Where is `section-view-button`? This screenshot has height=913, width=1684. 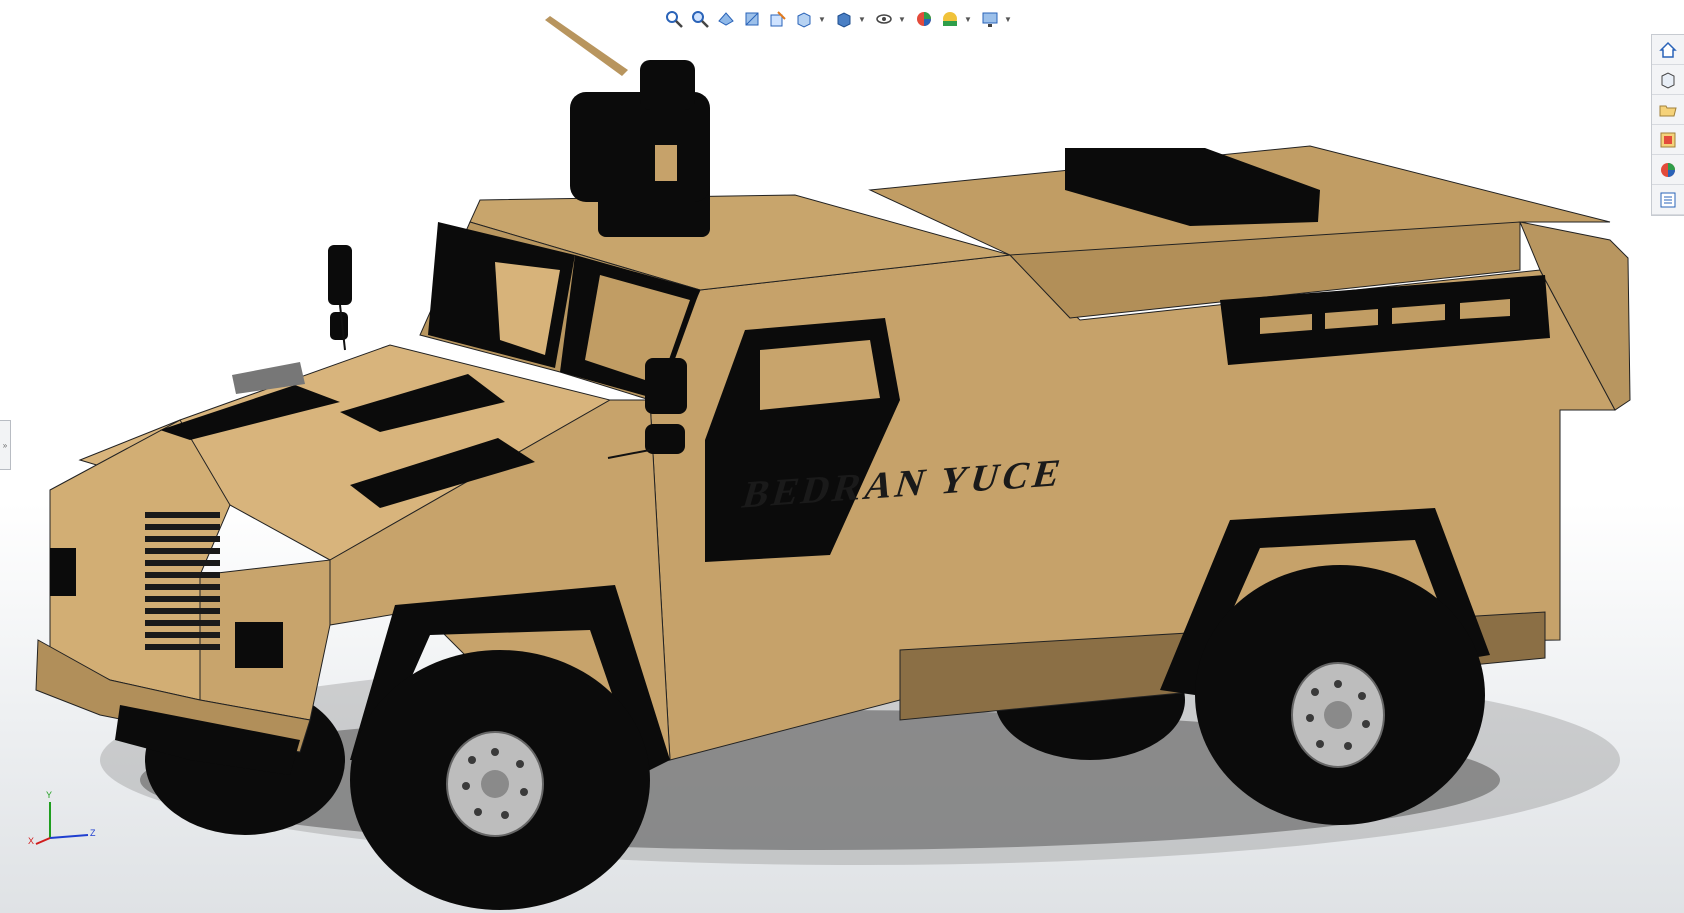
section-view-button is located at coordinates (752, 19).